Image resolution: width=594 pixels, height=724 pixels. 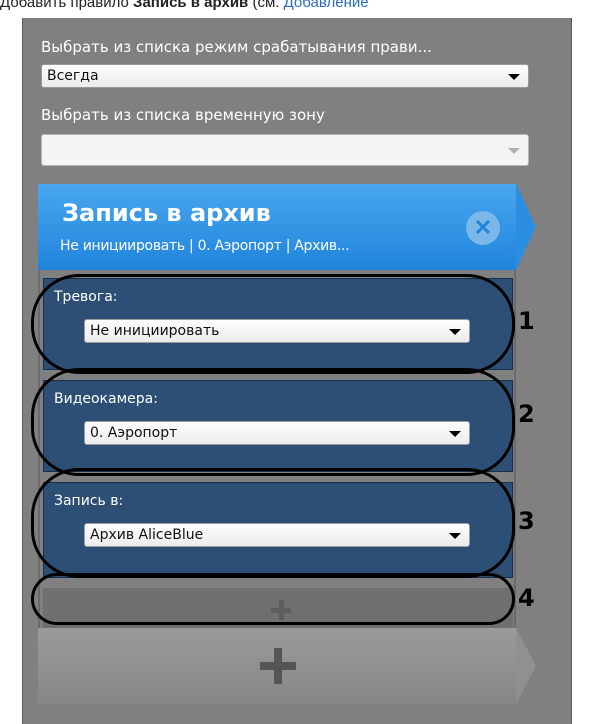 I want to click on intro-middle: (см., so click(x=266, y=5).